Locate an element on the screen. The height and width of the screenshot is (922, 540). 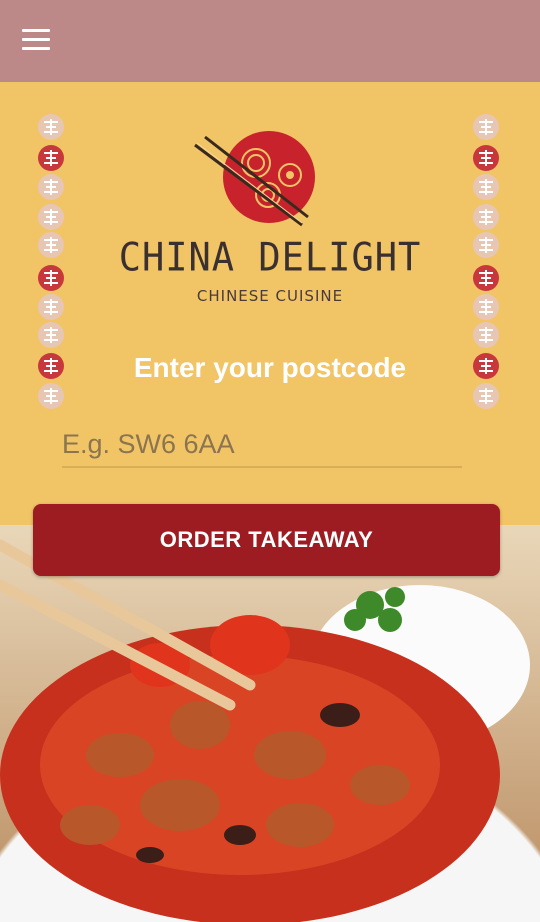
brand-tagline: CHINESE CUISINE is located at coordinates (270, 296).